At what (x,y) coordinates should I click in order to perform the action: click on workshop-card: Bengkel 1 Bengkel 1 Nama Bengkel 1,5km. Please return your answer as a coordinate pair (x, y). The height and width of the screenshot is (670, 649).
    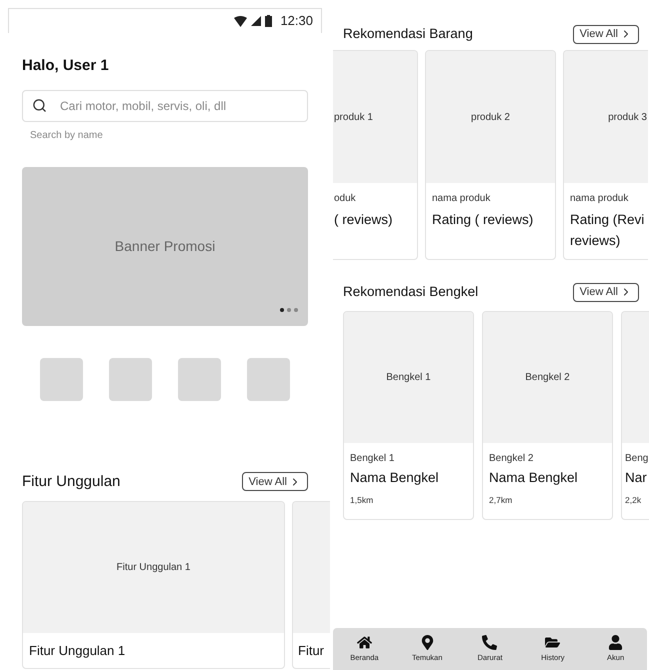
    Looking at the image, I should click on (408, 415).